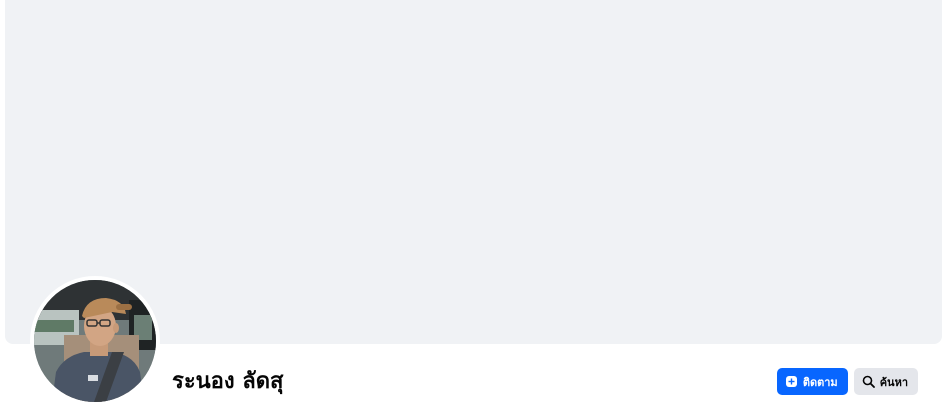 This screenshot has height=416, width=948. I want to click on follow-button: ติดตาม, so click(812, 381).